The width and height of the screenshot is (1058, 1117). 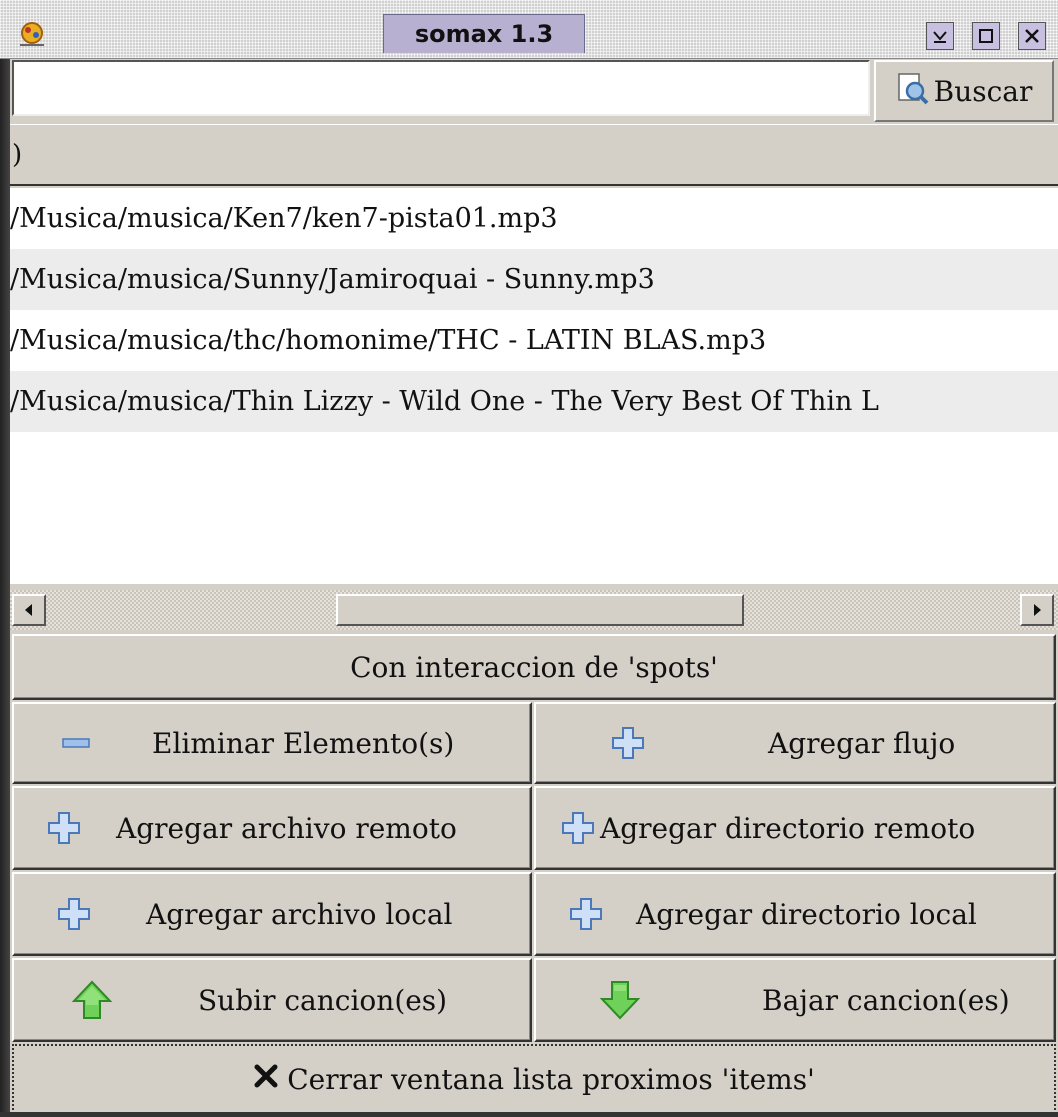 What do you see at coordinates (76, 743) in the screenshot?
I see `minus-icon` at bounding box center [76, 743].